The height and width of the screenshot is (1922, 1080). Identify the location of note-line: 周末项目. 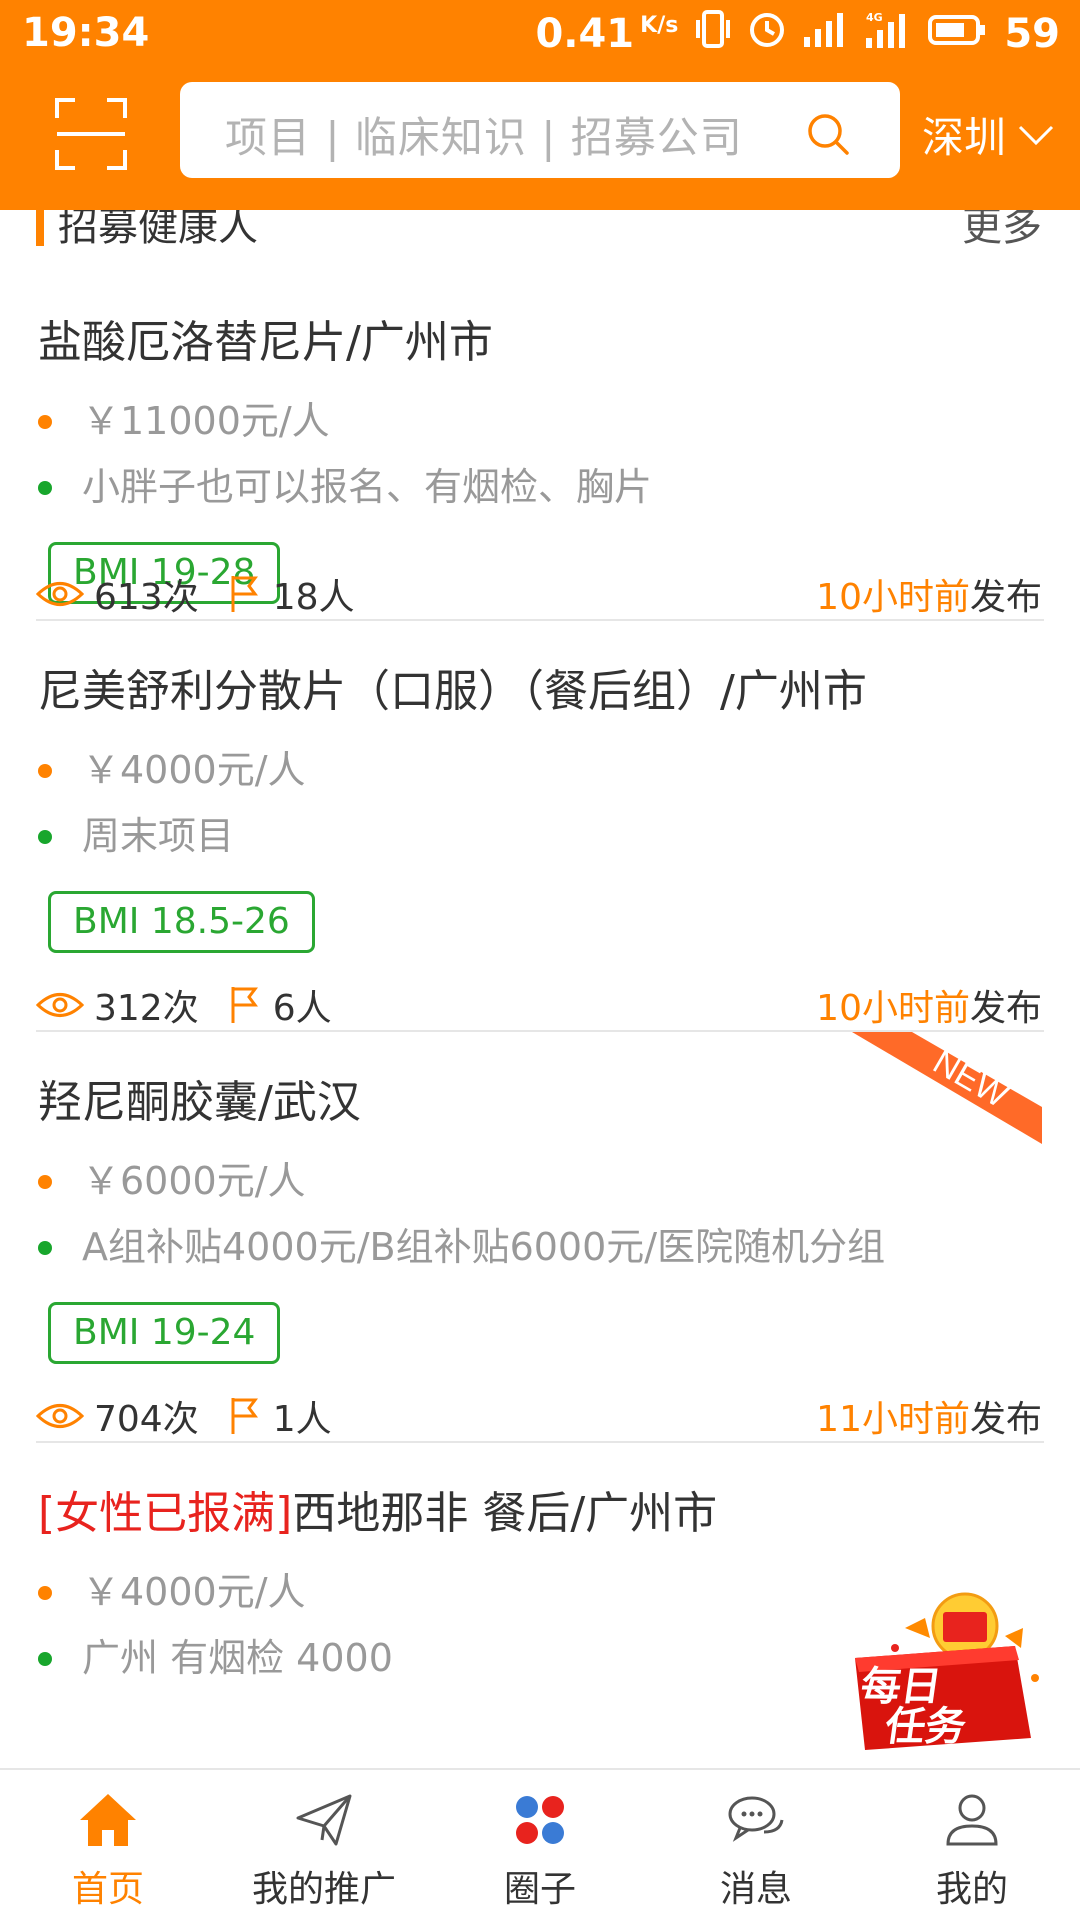
(136, 832).